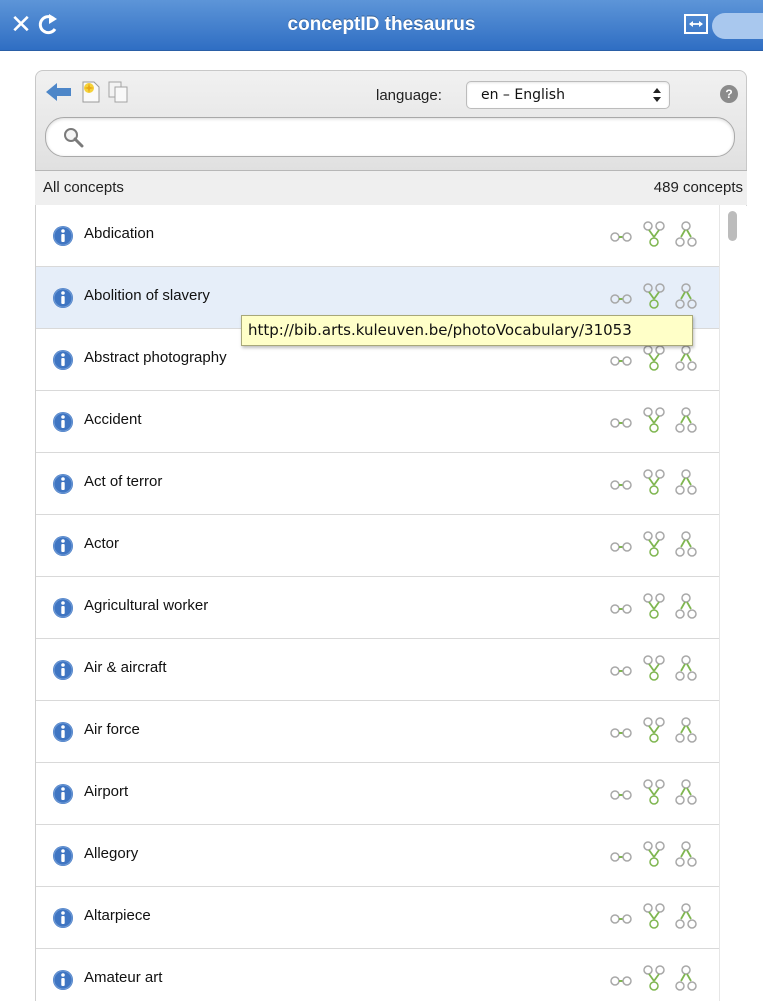  I want to click on language-select: en – English, so click(568, 95).